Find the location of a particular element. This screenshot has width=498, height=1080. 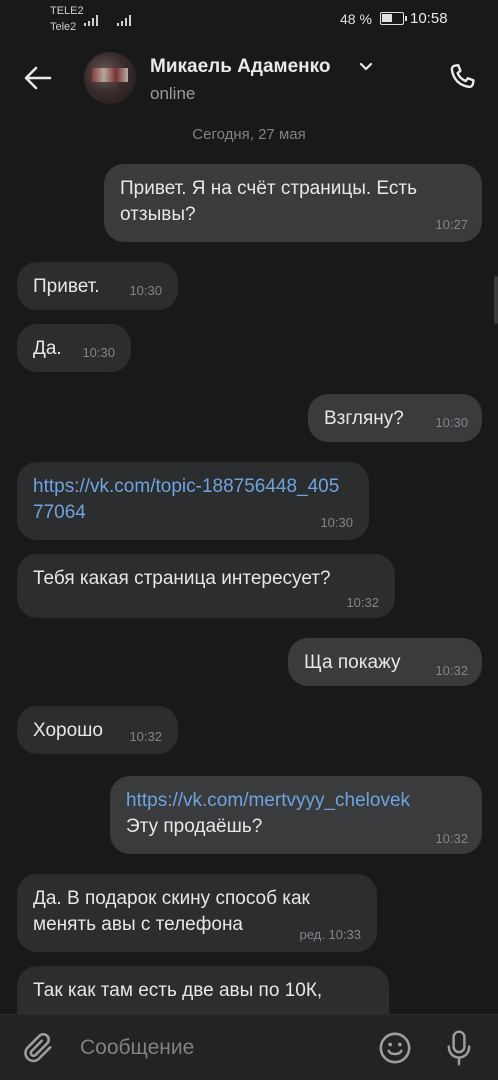

message-bubble-incoming: Тебя какая страница интересует? 10:32 is located at coordinates (206, 586).